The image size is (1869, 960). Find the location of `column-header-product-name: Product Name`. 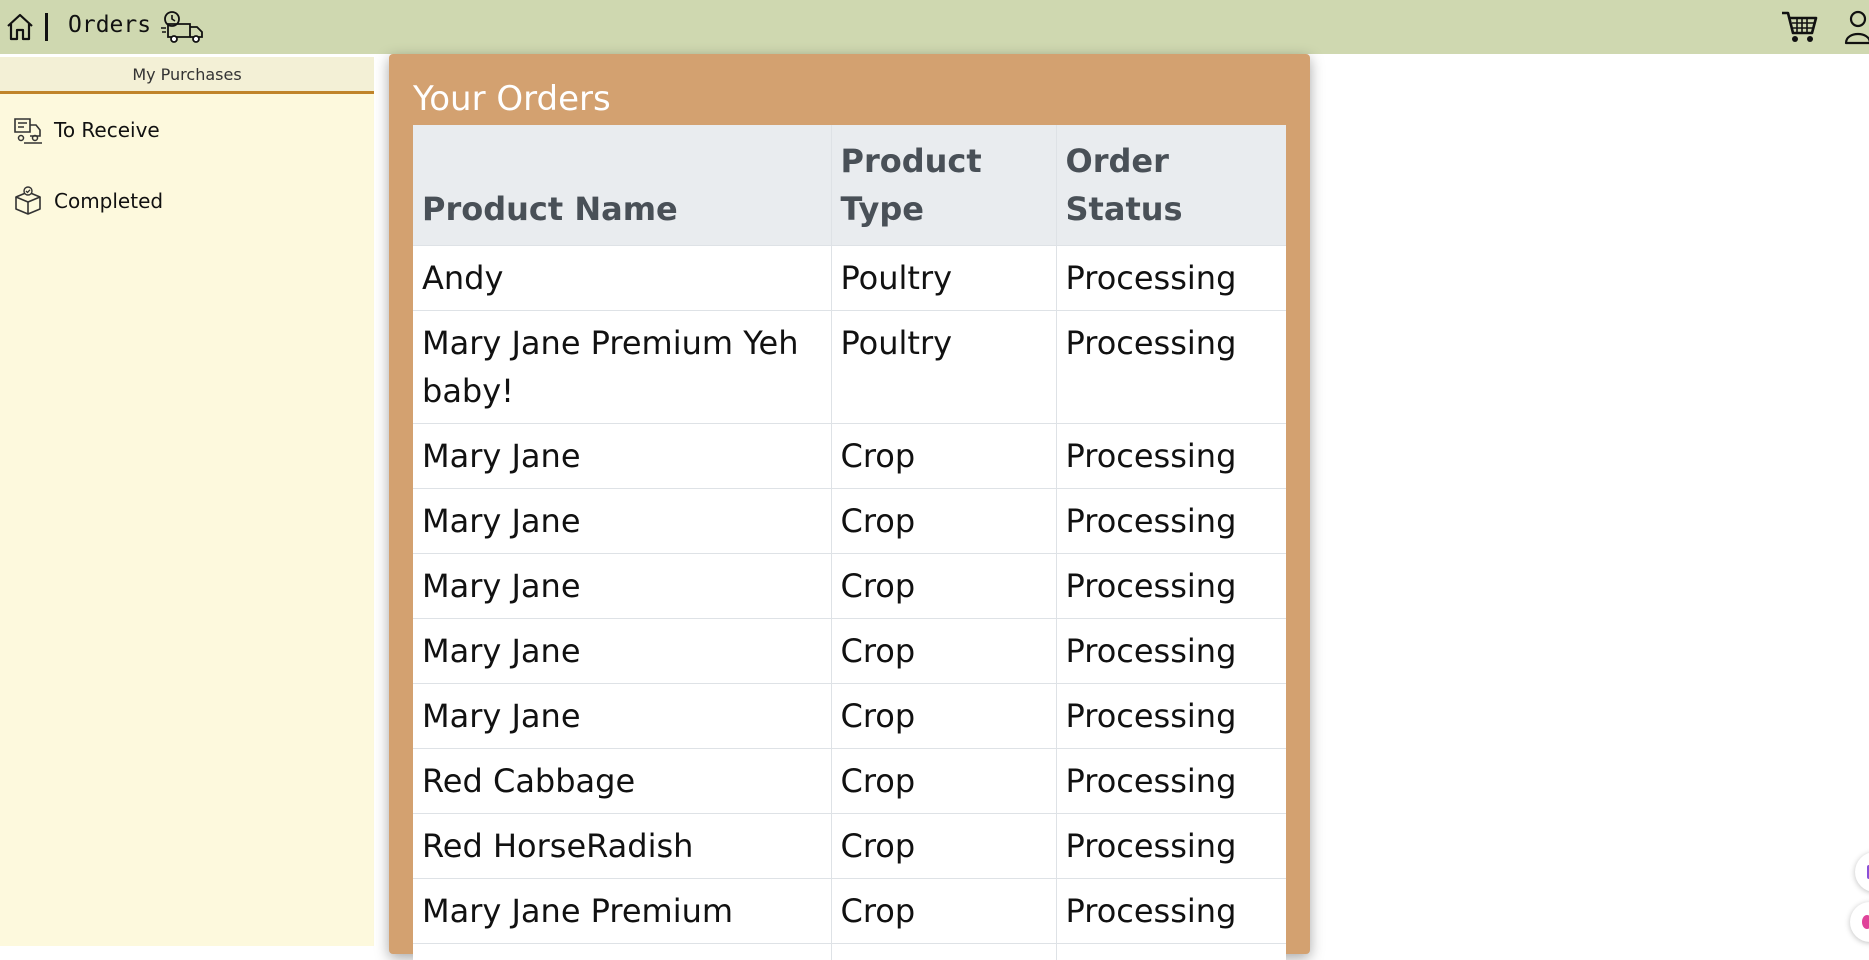

column-header-product-name: Product Name is located at coordinates (622, 185).